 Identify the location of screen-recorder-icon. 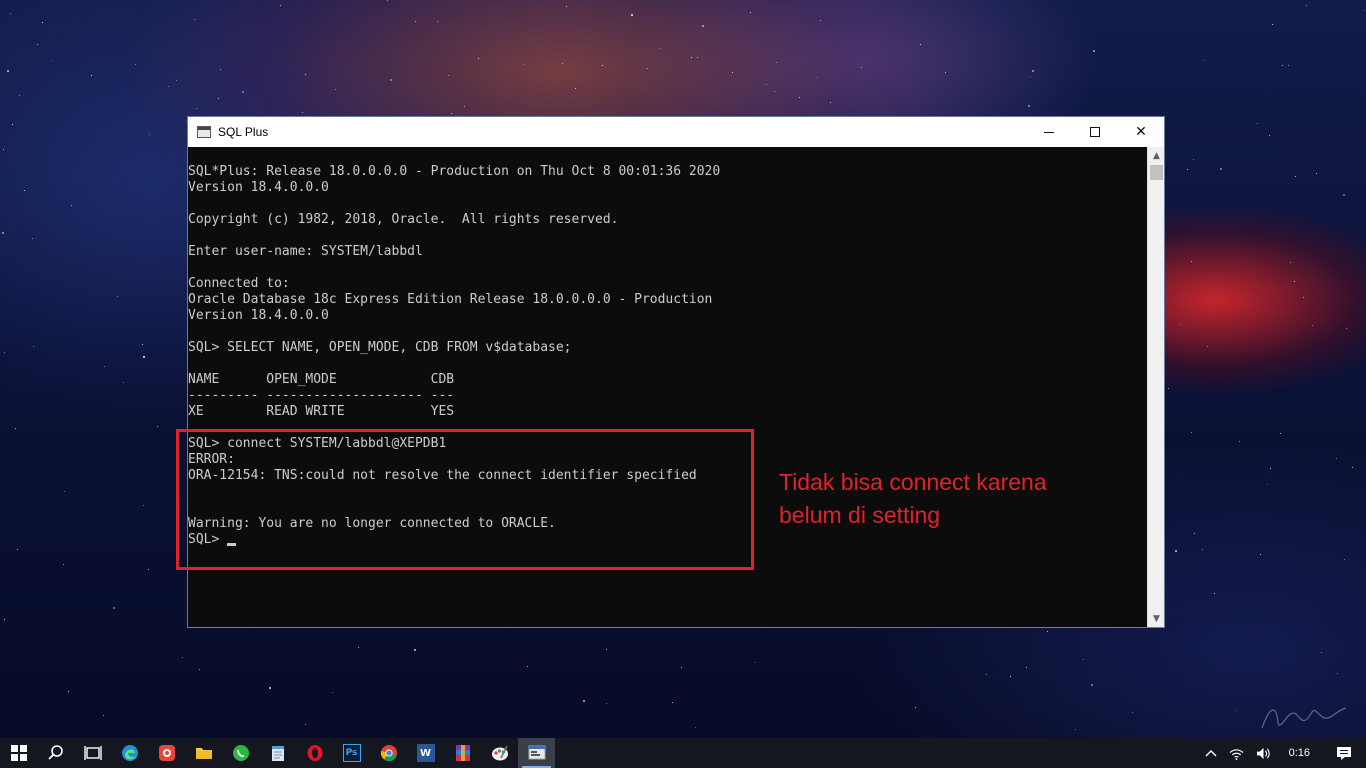
(166, 753).